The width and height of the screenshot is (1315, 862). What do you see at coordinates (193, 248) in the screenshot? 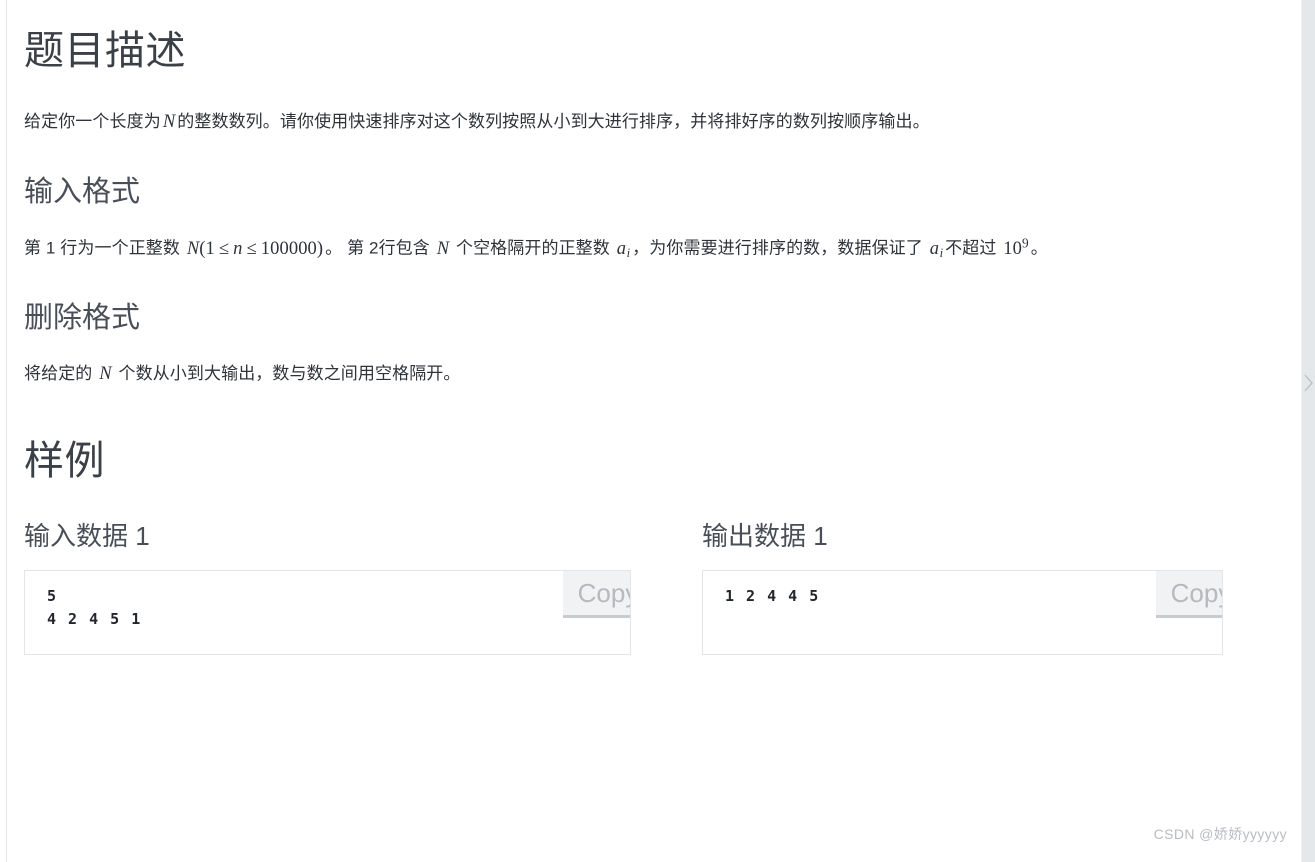
I see `math-var-n-upper: N` at bounding box center [193, 248].